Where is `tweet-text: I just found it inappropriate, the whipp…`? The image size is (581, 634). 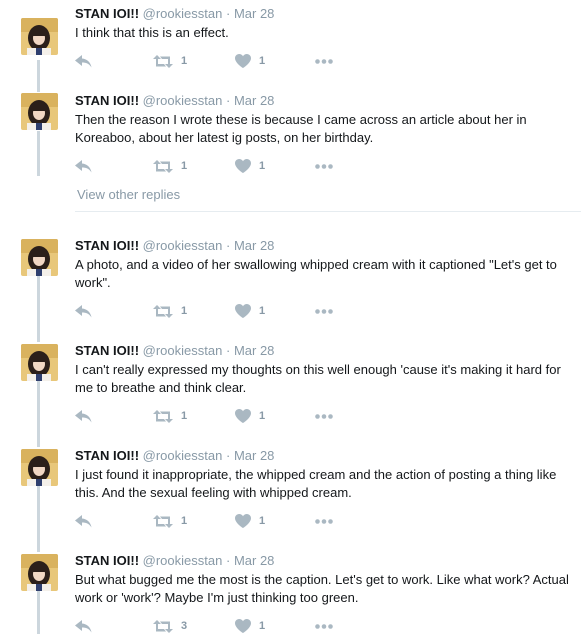 tweet-text: I just found it inappropriate, the whipp… is located at coordinates (316, 483).